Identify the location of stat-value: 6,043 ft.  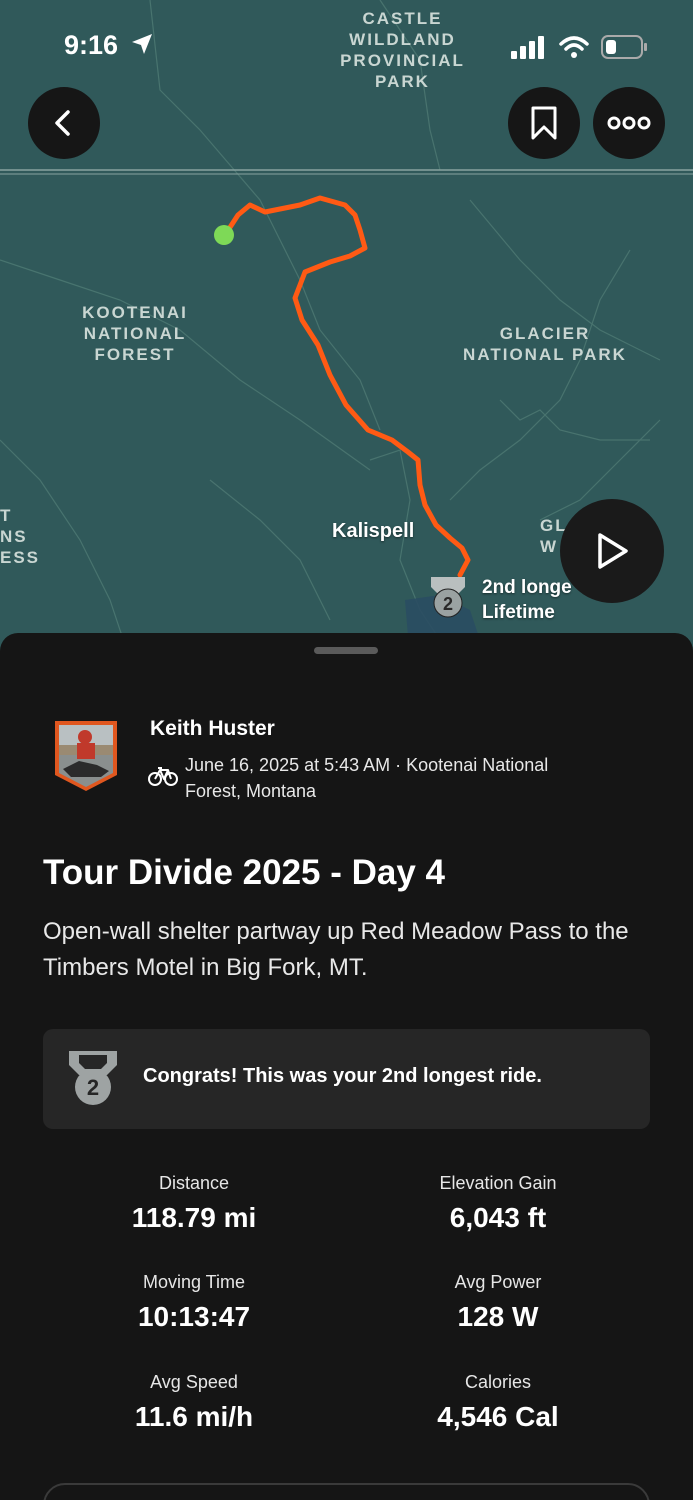
(498, 1217).